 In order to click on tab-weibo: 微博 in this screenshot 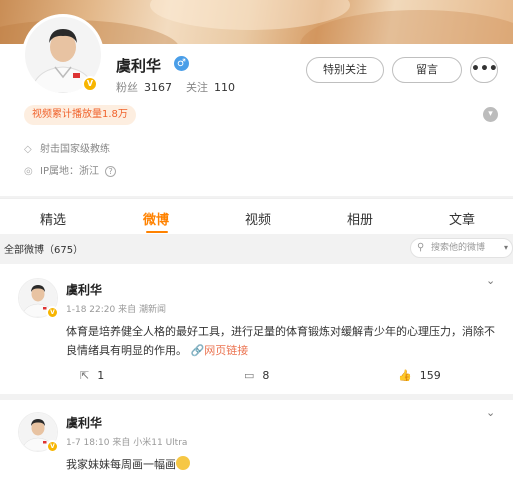, I will do `click(156, 218)`.